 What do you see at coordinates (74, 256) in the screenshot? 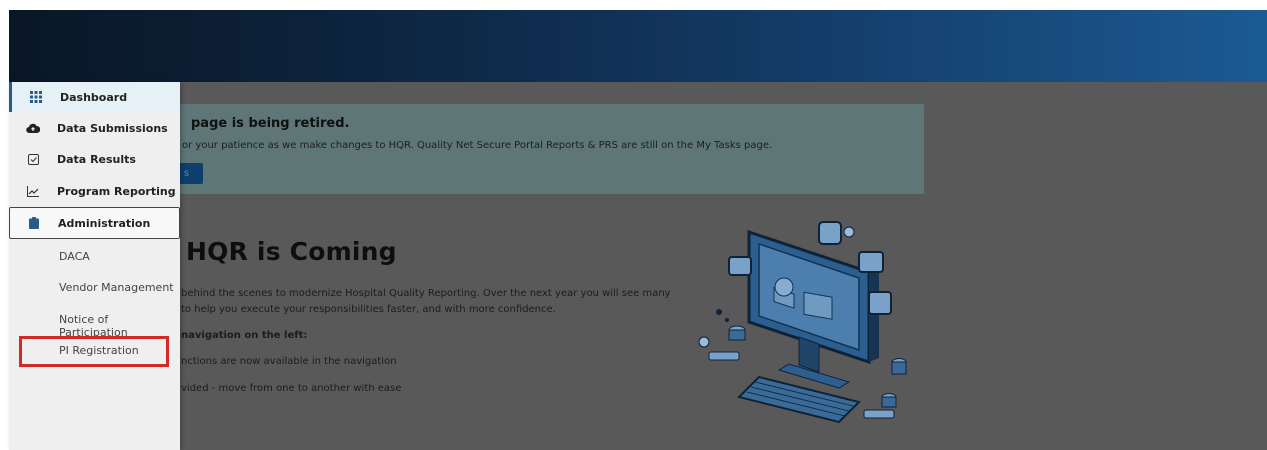
I see `sidebar-subitem-daca: DACA` at bounding box center [74, 256].